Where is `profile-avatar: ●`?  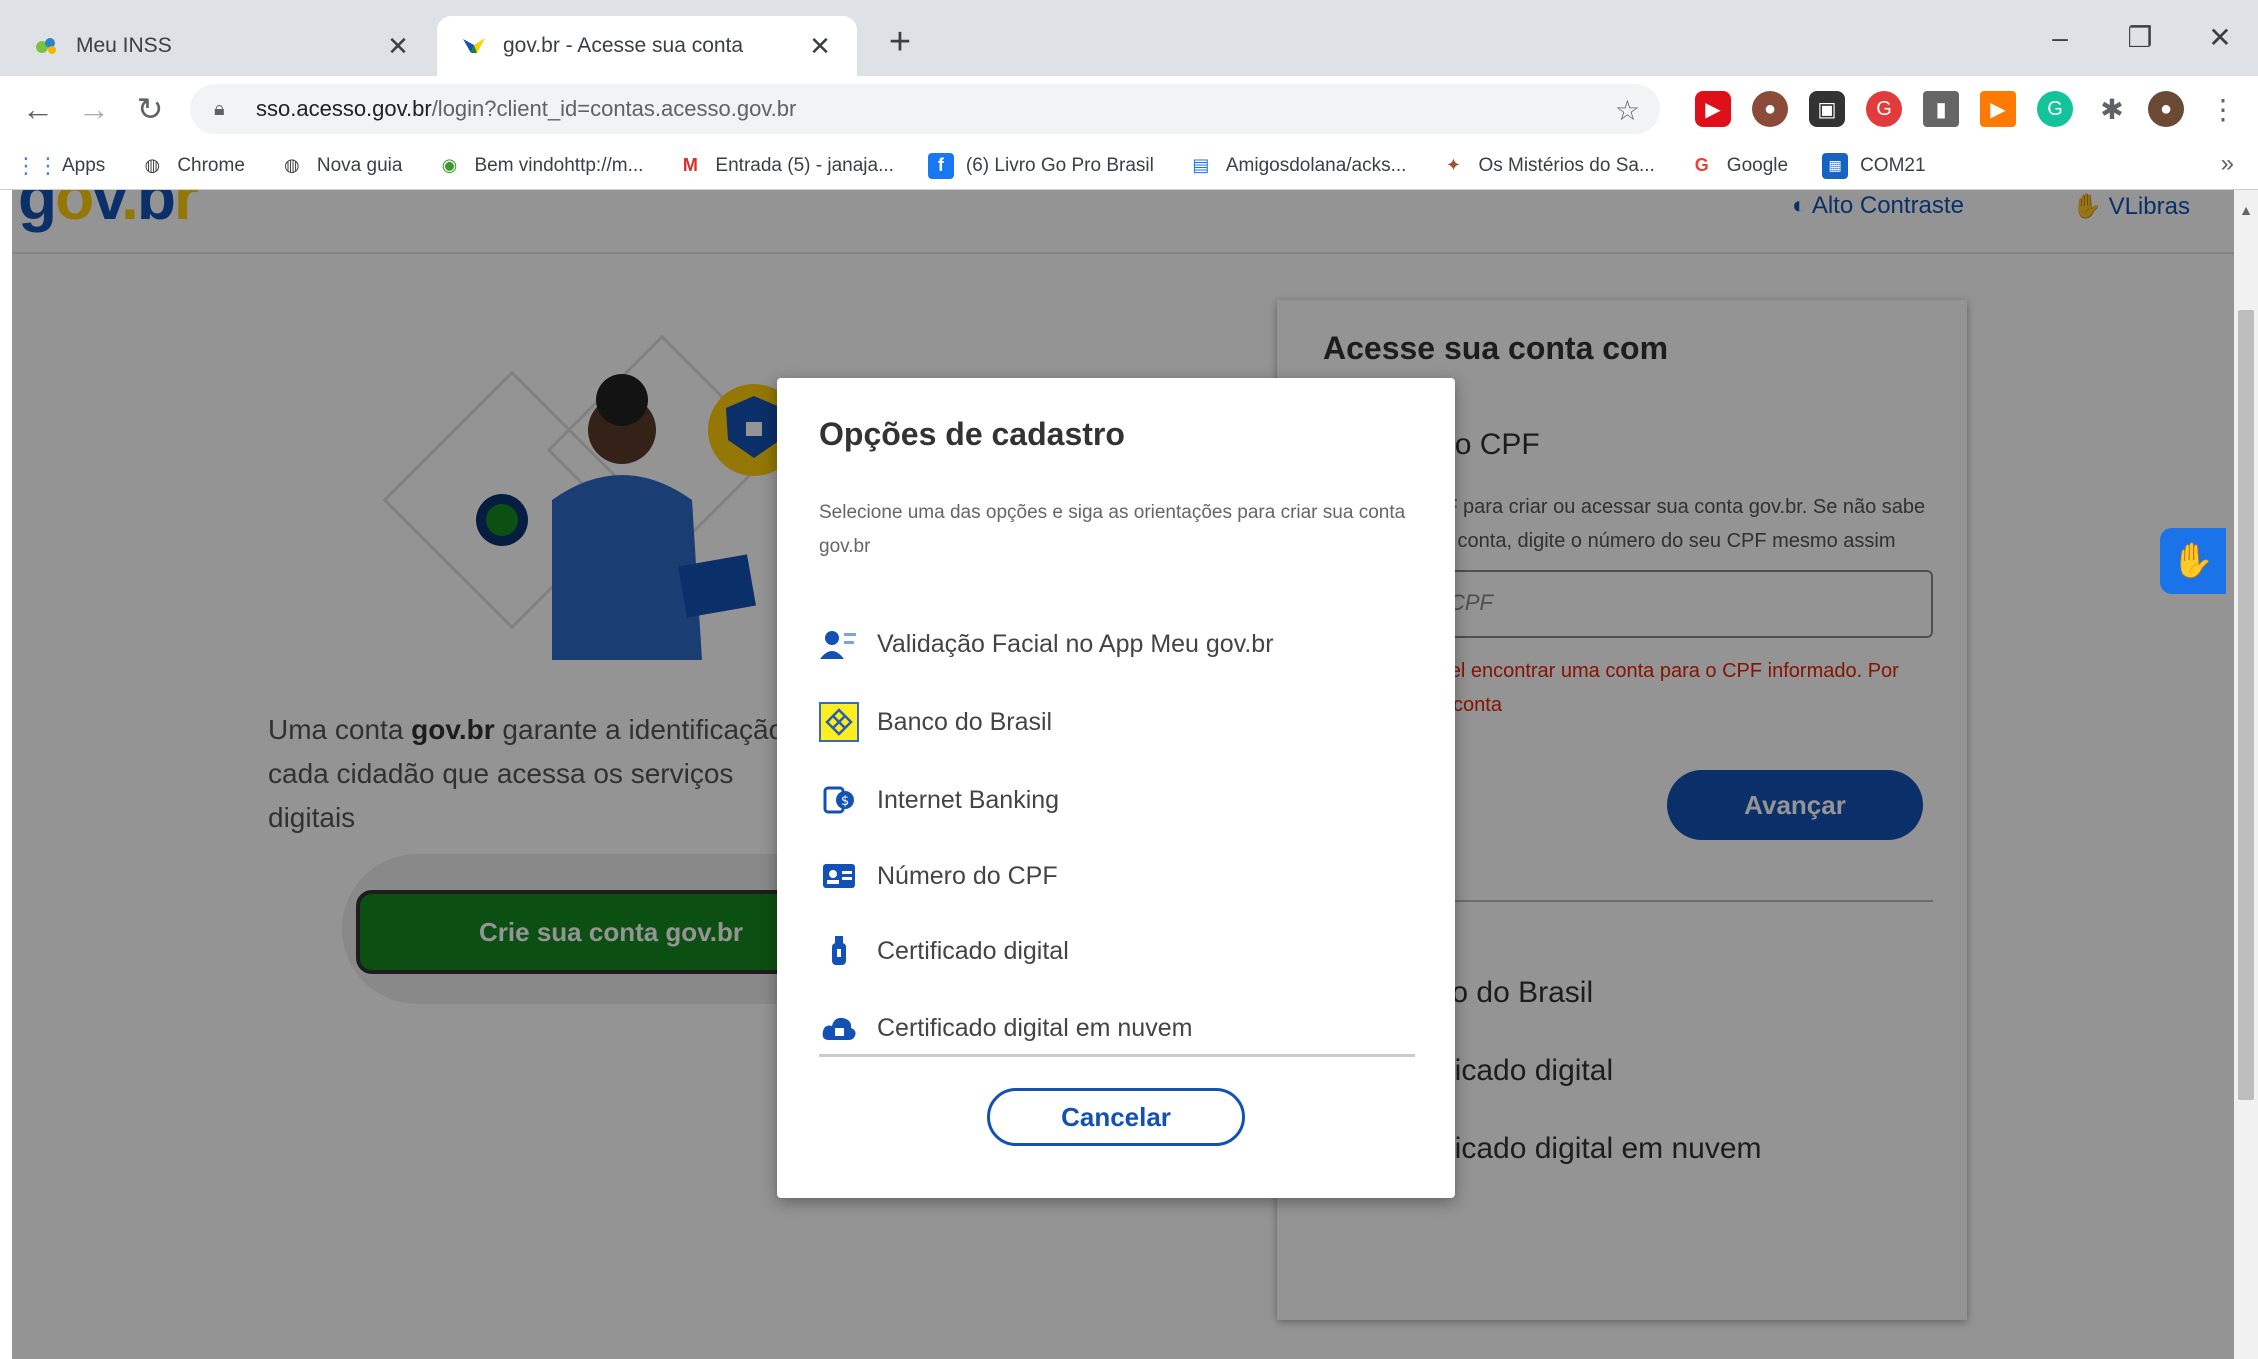
profile-avatar: ● is located at coordinates (2166, 109).